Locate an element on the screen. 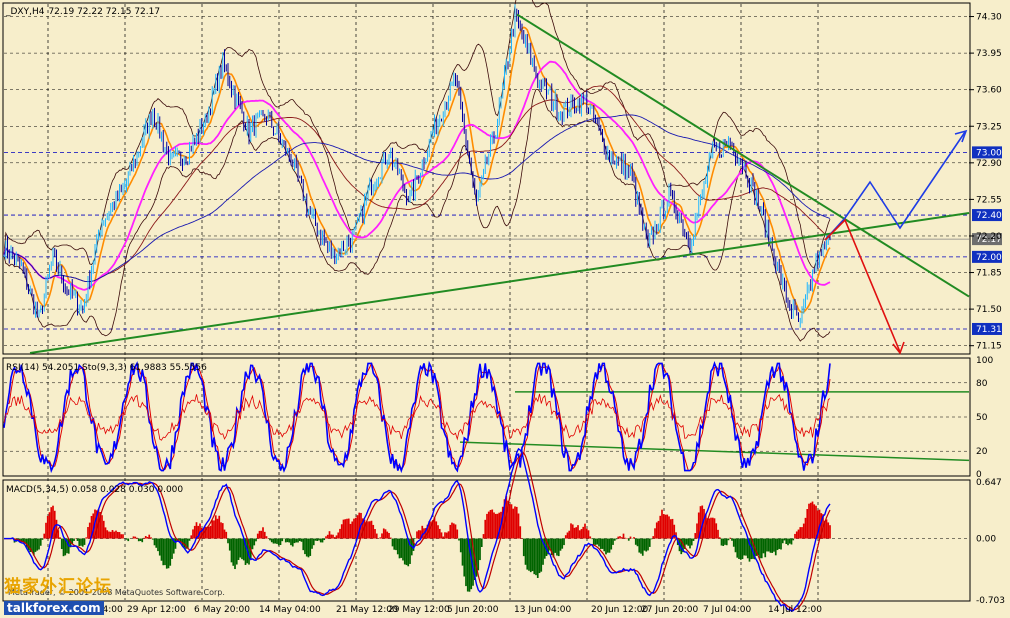 The width and height of the screenshot is (1010, 618). watermark-brand: 猫家外汇论坛 is located at coordinates (58, 587).